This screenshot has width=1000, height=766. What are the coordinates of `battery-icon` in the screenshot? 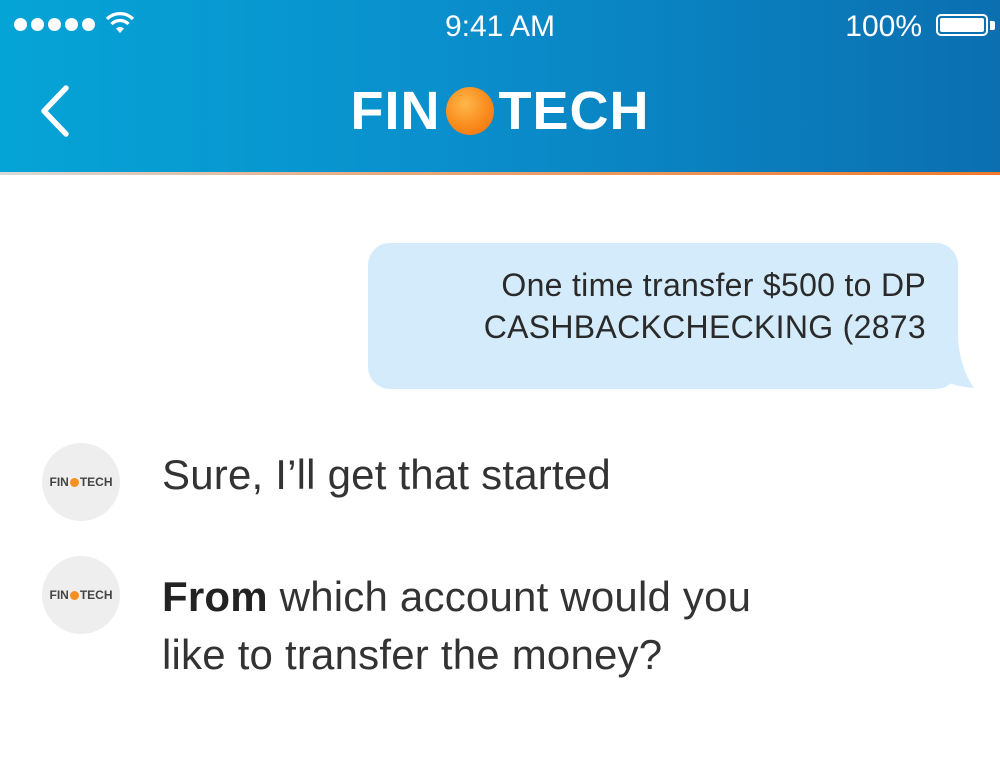 It's located at (962, 25).